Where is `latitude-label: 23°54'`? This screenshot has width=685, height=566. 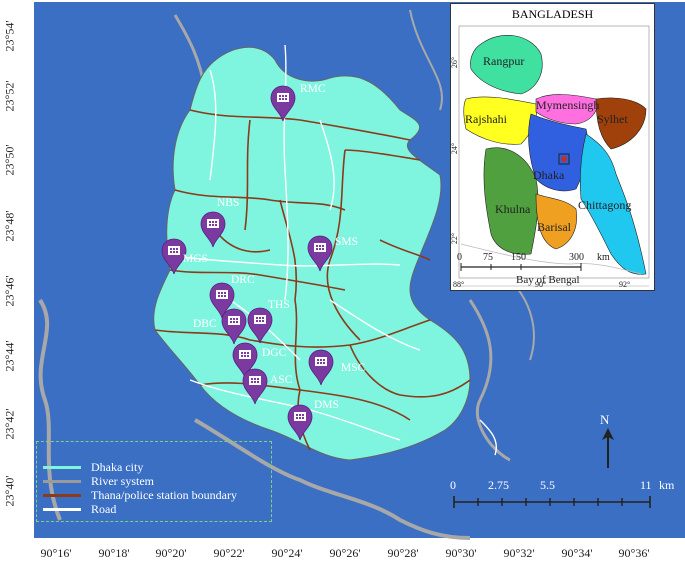 latitude-label: 23°54' is located at coordinates (9, 36).